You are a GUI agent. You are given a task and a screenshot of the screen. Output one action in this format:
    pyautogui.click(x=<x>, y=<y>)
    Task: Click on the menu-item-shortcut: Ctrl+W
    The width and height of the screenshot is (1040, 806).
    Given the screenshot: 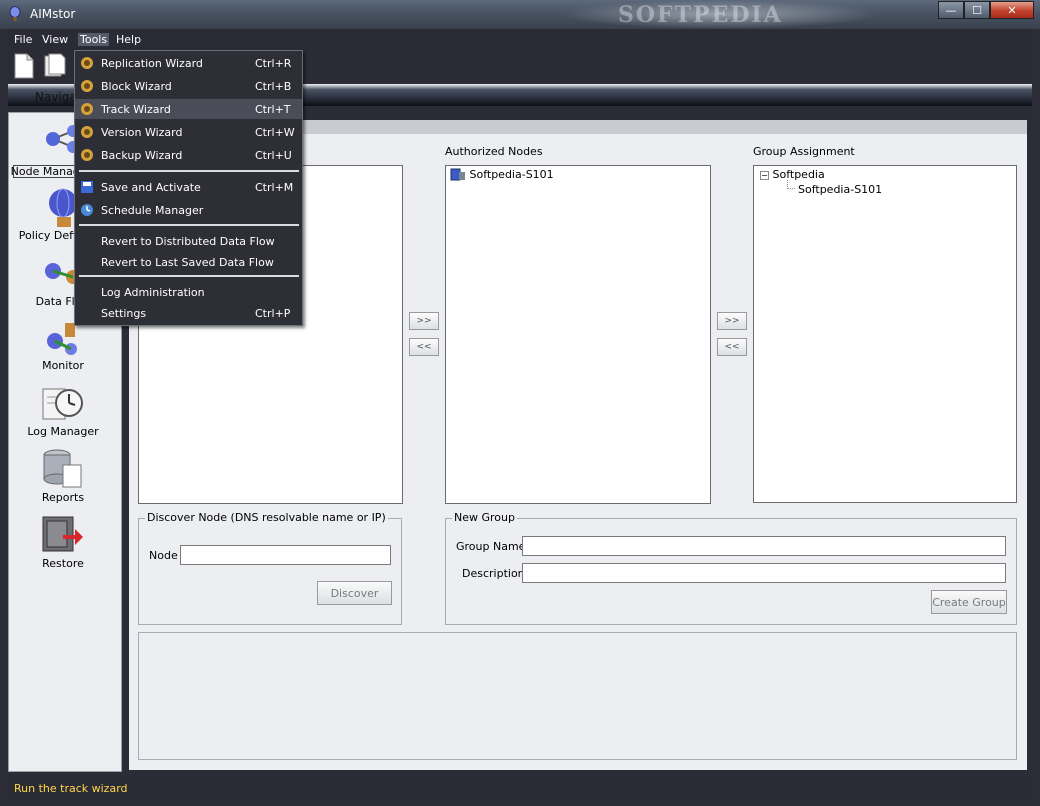 What is the action you would take?
    pyautogui.click(x=275, y=132)
    